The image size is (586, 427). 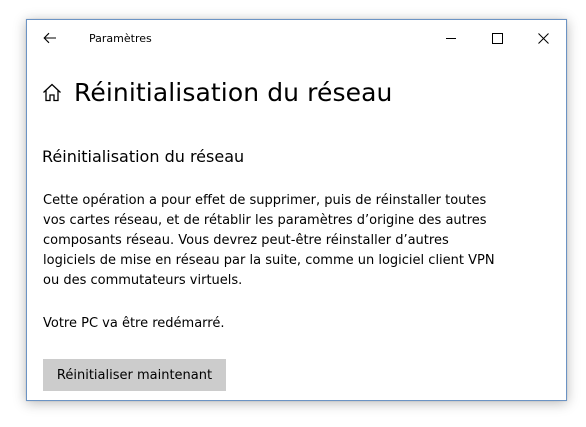 I want to click on close-icon, so click(x=543, y=38).